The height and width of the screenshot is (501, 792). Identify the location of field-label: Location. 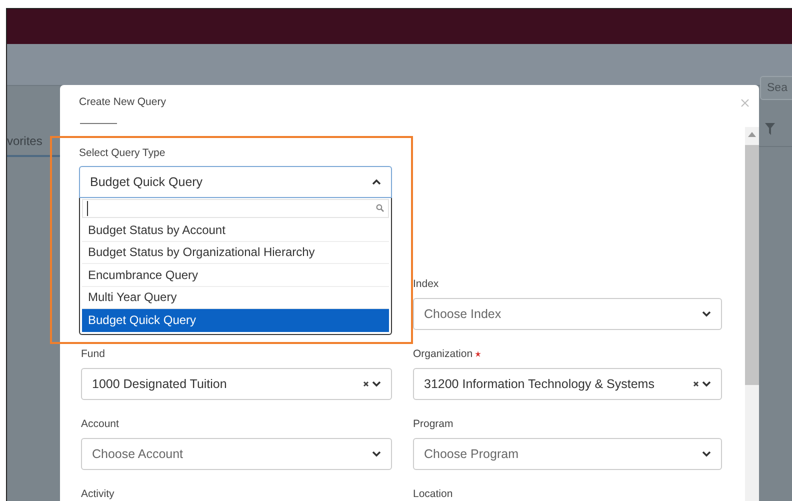
(433, 494).